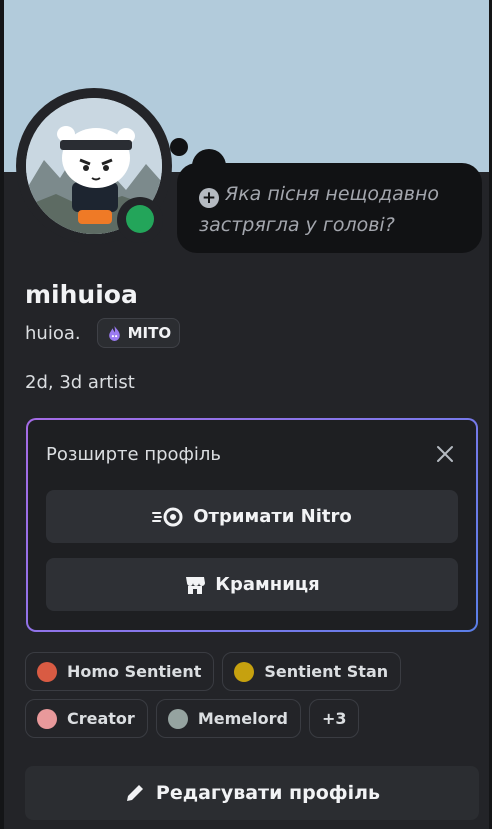 The width and height of the screenshot is (492, 829). I want to click on display-name: mihuioa, so click(81, 294).